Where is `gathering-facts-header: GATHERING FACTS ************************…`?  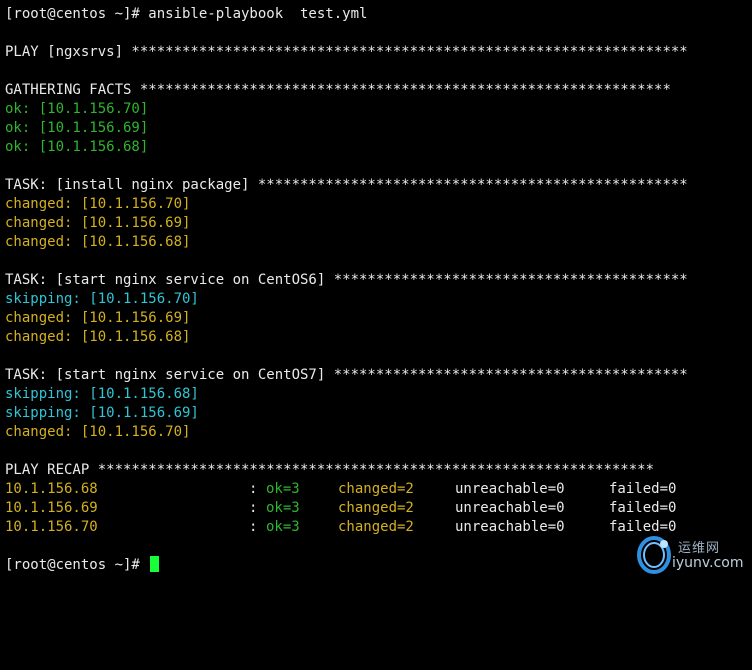
gathering-facts-header: GATHERING FACTS ************************… is located at coordinates (338, 90).